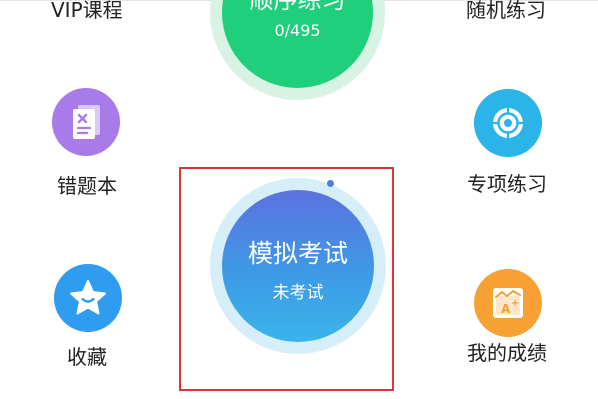 Image resolution: width=598 pixels, height=399 pixels. What do you see at coordinates (86, 122) in the screenshot?
I see `mistake-notebook-icon` at bounding box center [86, 122].